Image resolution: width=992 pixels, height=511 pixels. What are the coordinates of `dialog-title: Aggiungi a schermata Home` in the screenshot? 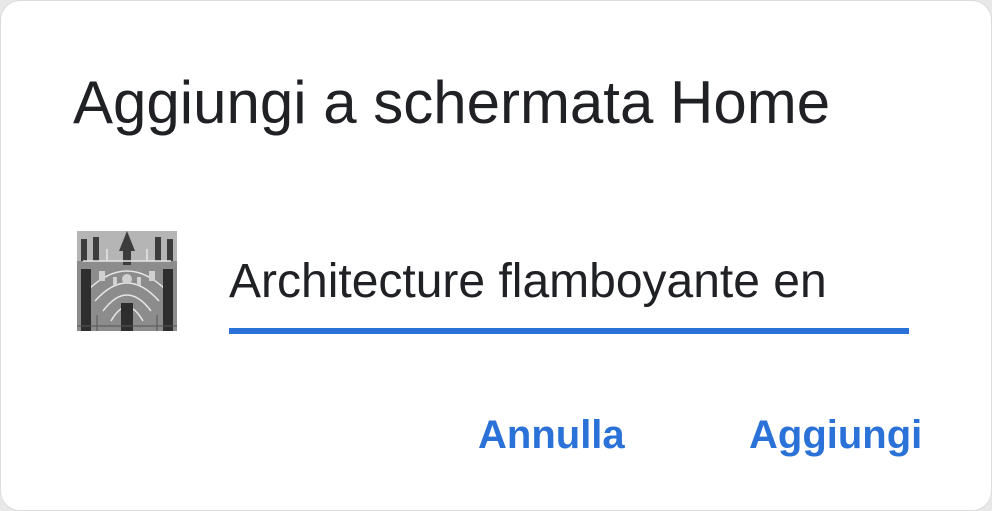 It's located at (452, 102).